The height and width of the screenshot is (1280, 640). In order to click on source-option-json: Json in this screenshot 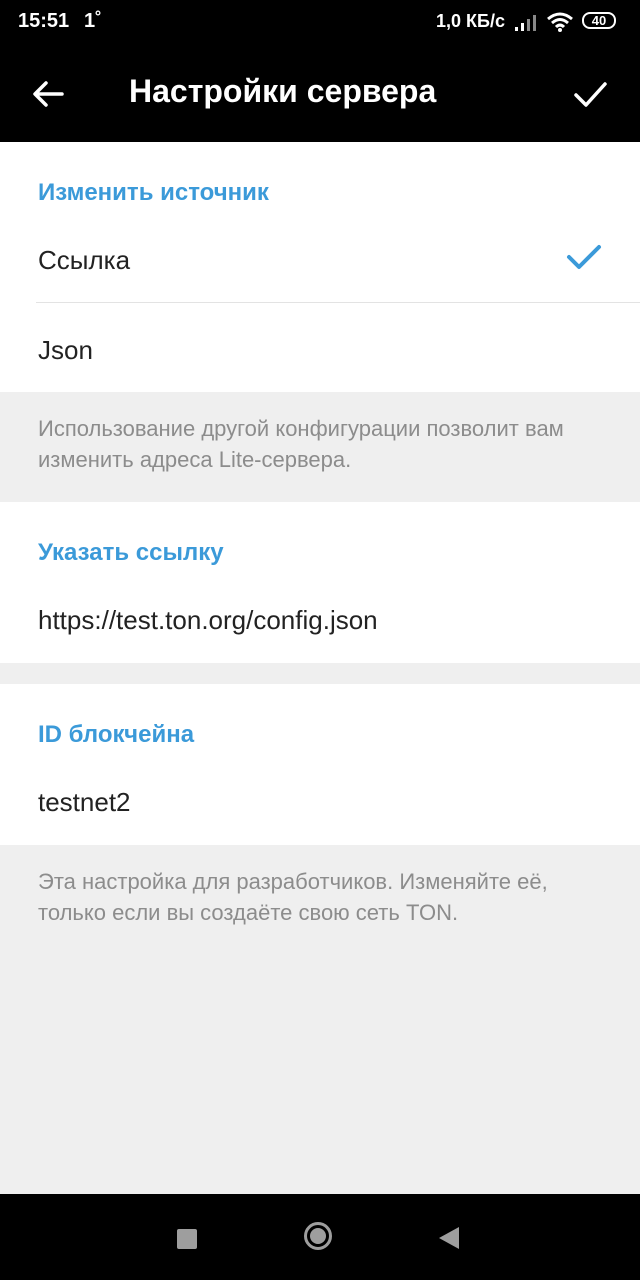, I will do `click(320, 347)`.